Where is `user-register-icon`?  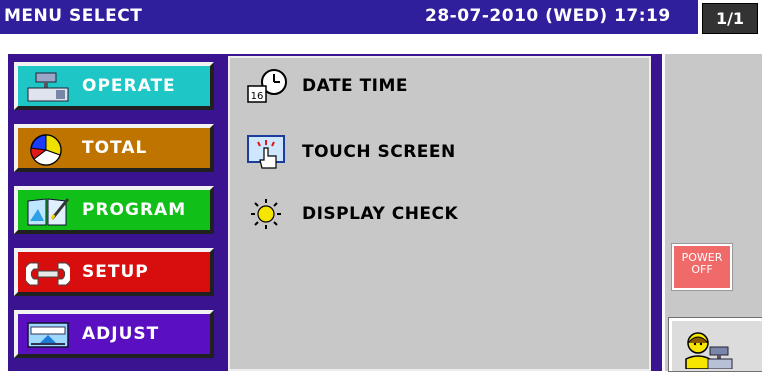 user-register-icon is located at coordinates (708, 351).